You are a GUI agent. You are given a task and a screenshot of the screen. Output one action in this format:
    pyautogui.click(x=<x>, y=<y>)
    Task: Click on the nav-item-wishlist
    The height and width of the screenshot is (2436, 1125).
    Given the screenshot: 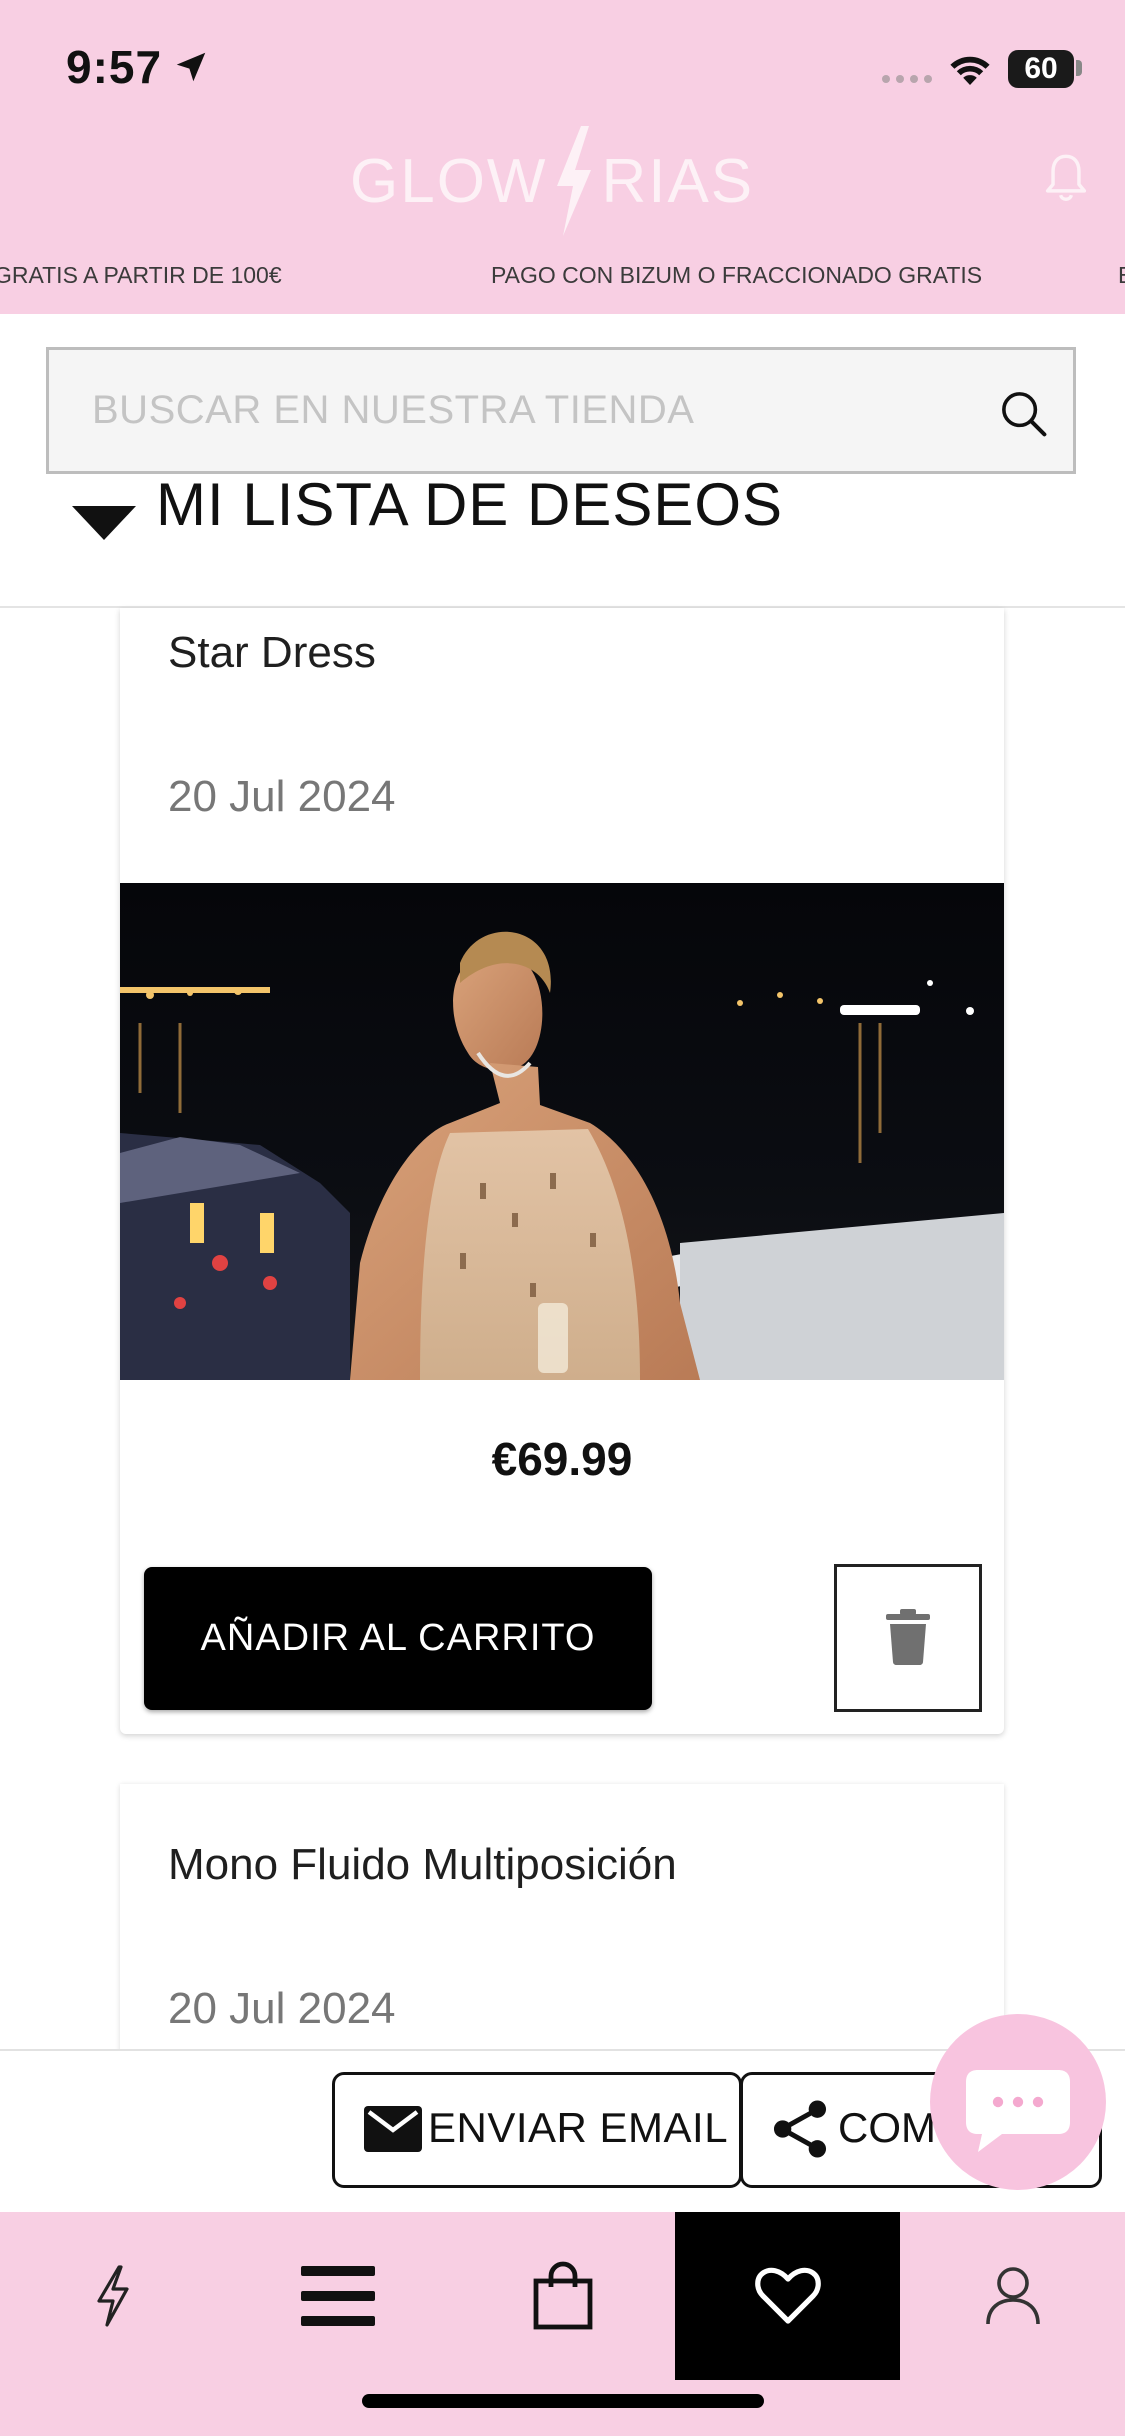 What is the action you would take?
    pyautogui.click(x=787, y=2296)
    